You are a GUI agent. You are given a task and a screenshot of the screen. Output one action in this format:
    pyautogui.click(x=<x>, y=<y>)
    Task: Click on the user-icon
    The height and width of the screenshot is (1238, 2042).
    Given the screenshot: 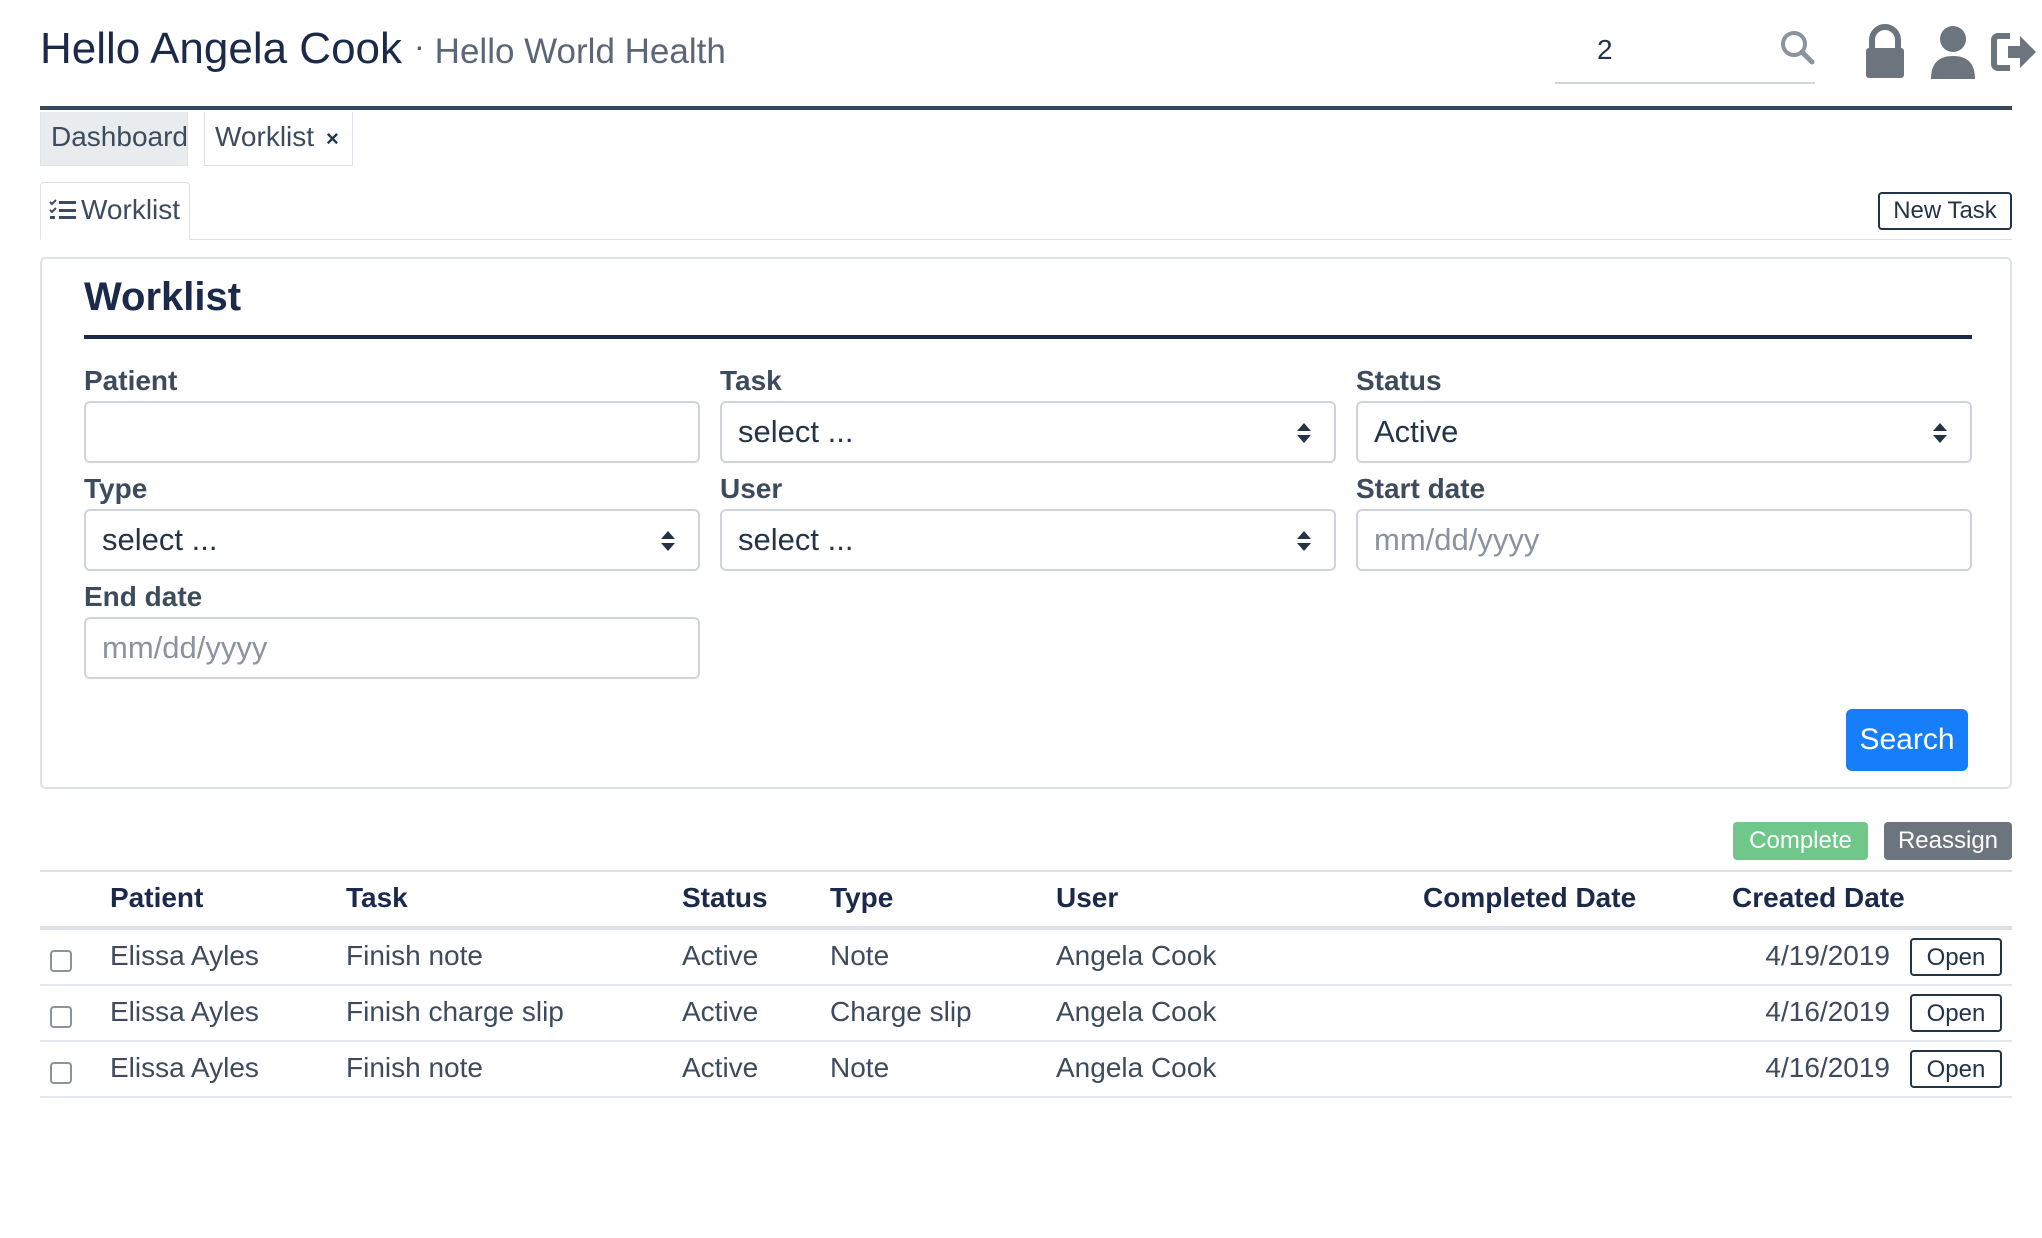 What is the action you would take?
    pyautogui.click(x=1953, y=52)
    